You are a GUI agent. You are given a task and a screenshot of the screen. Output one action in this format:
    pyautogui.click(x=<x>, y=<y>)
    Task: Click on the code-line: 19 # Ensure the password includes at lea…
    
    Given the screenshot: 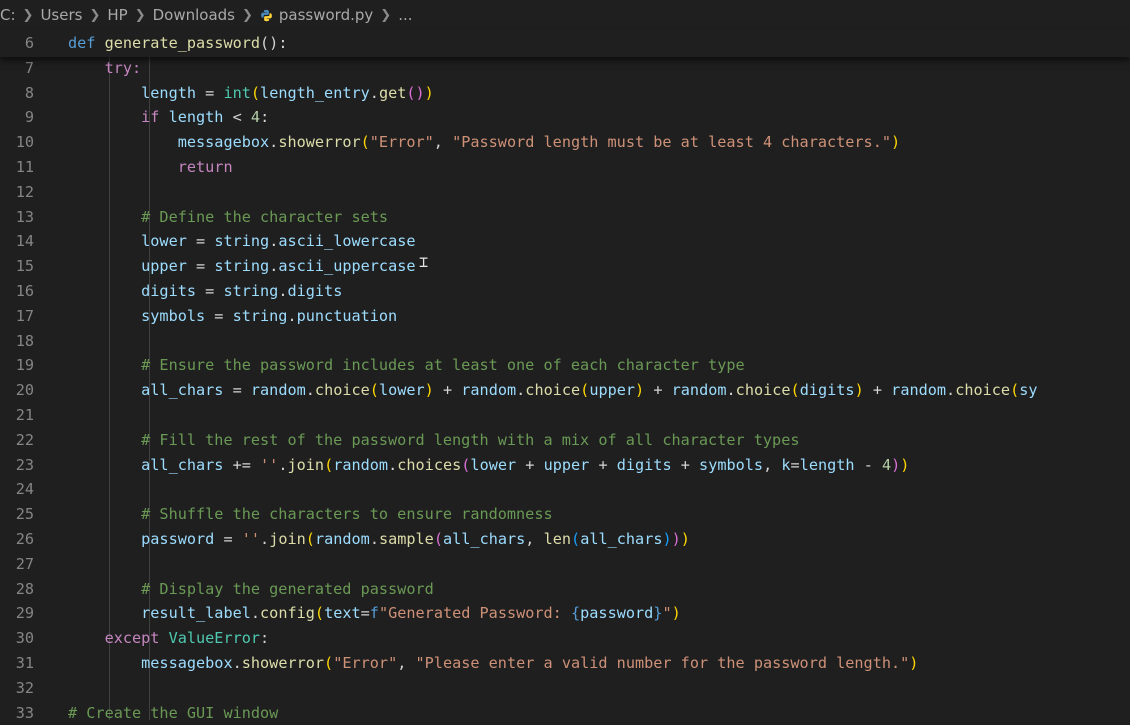 What is the action you would take?
    pyautogui.click(x=565, y=365)
    